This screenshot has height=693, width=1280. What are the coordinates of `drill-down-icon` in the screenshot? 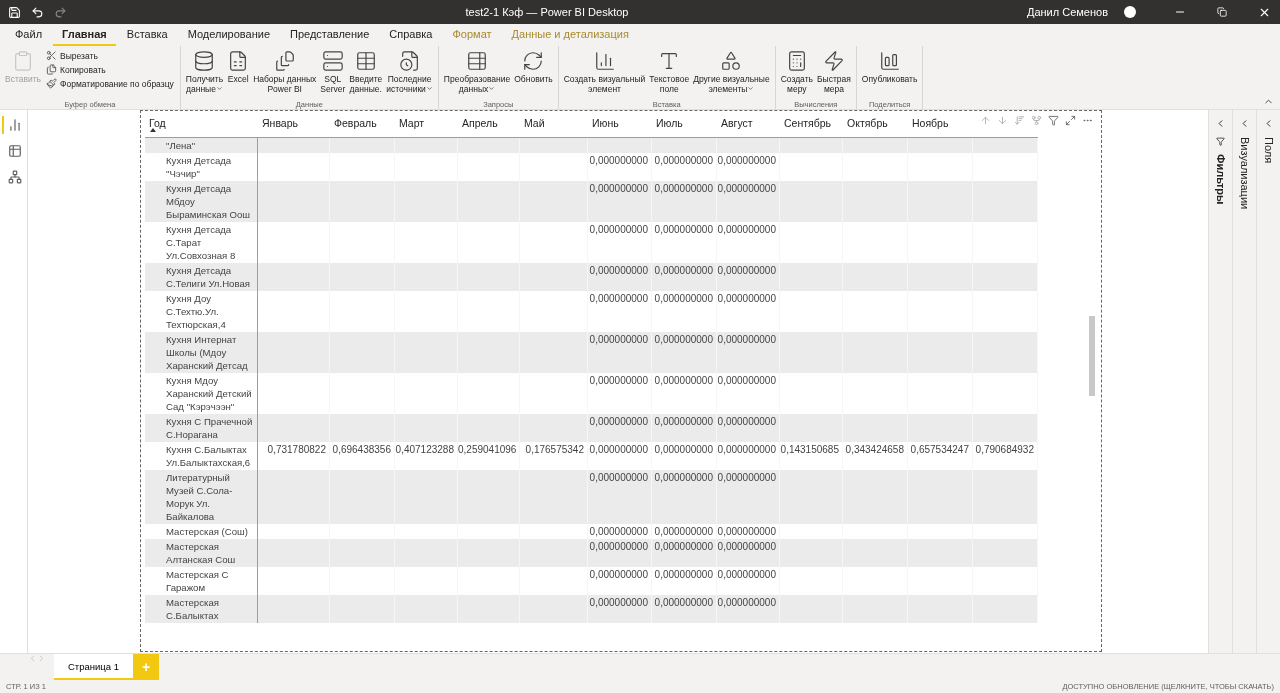 It's located at (1002, 120).